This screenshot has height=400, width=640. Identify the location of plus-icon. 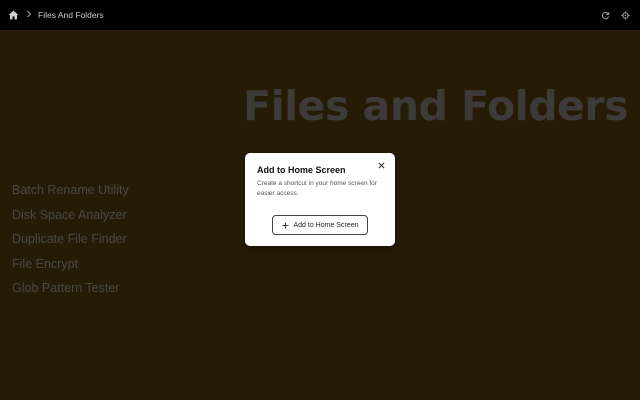
(285, 225).